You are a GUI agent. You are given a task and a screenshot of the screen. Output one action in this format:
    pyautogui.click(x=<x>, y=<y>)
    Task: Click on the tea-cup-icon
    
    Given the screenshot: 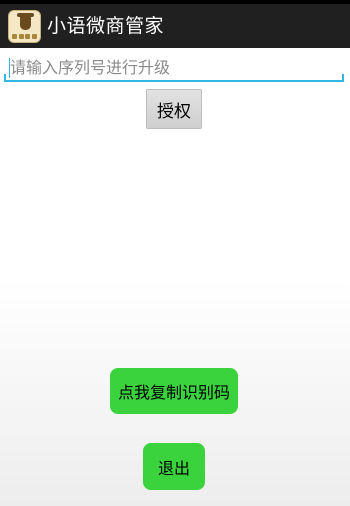 What is the action you would take?
    pyautogui.click(x=25, y=21)
    